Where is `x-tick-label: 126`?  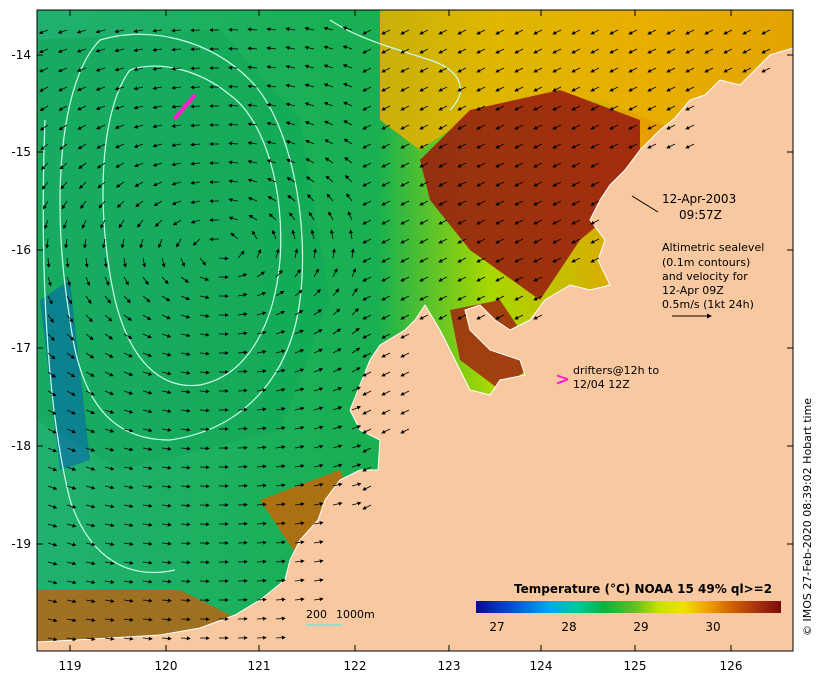 x-tick-label: 126 is located at coordinates (731, 666).